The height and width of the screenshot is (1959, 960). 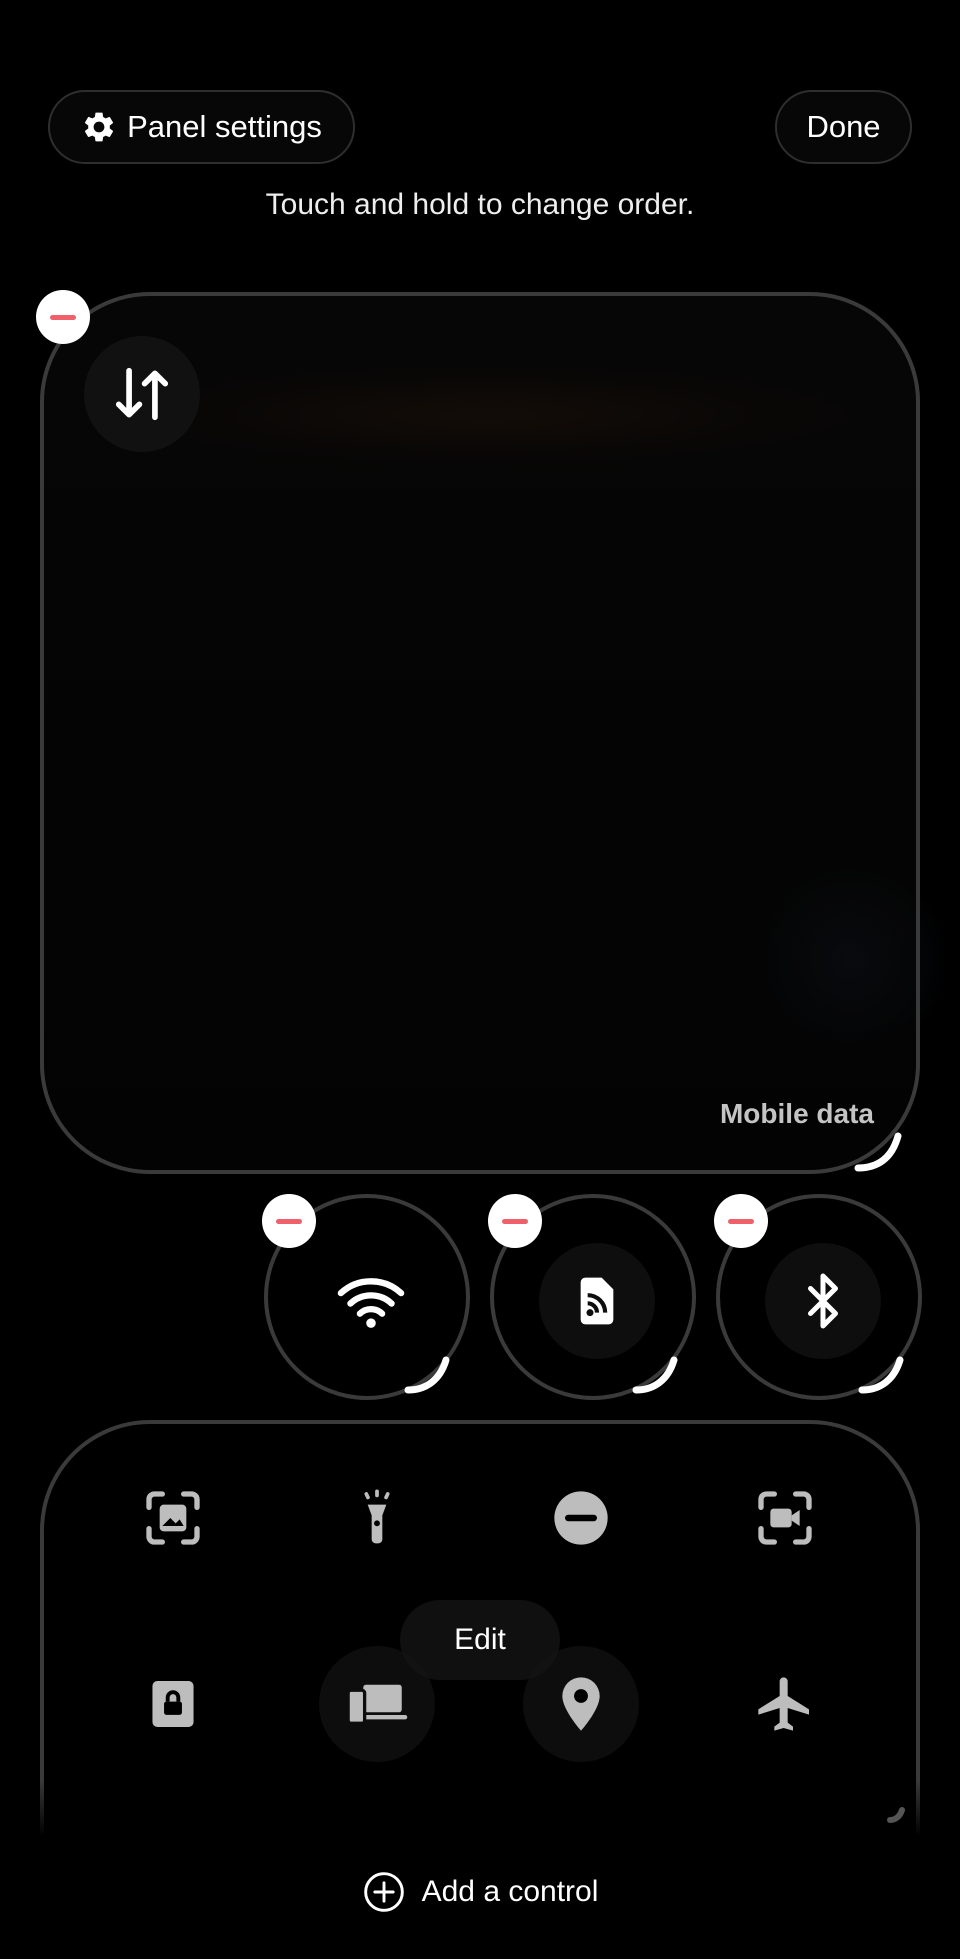 I want to click on resize-handle-wifi, so click(x=428, y=1374).